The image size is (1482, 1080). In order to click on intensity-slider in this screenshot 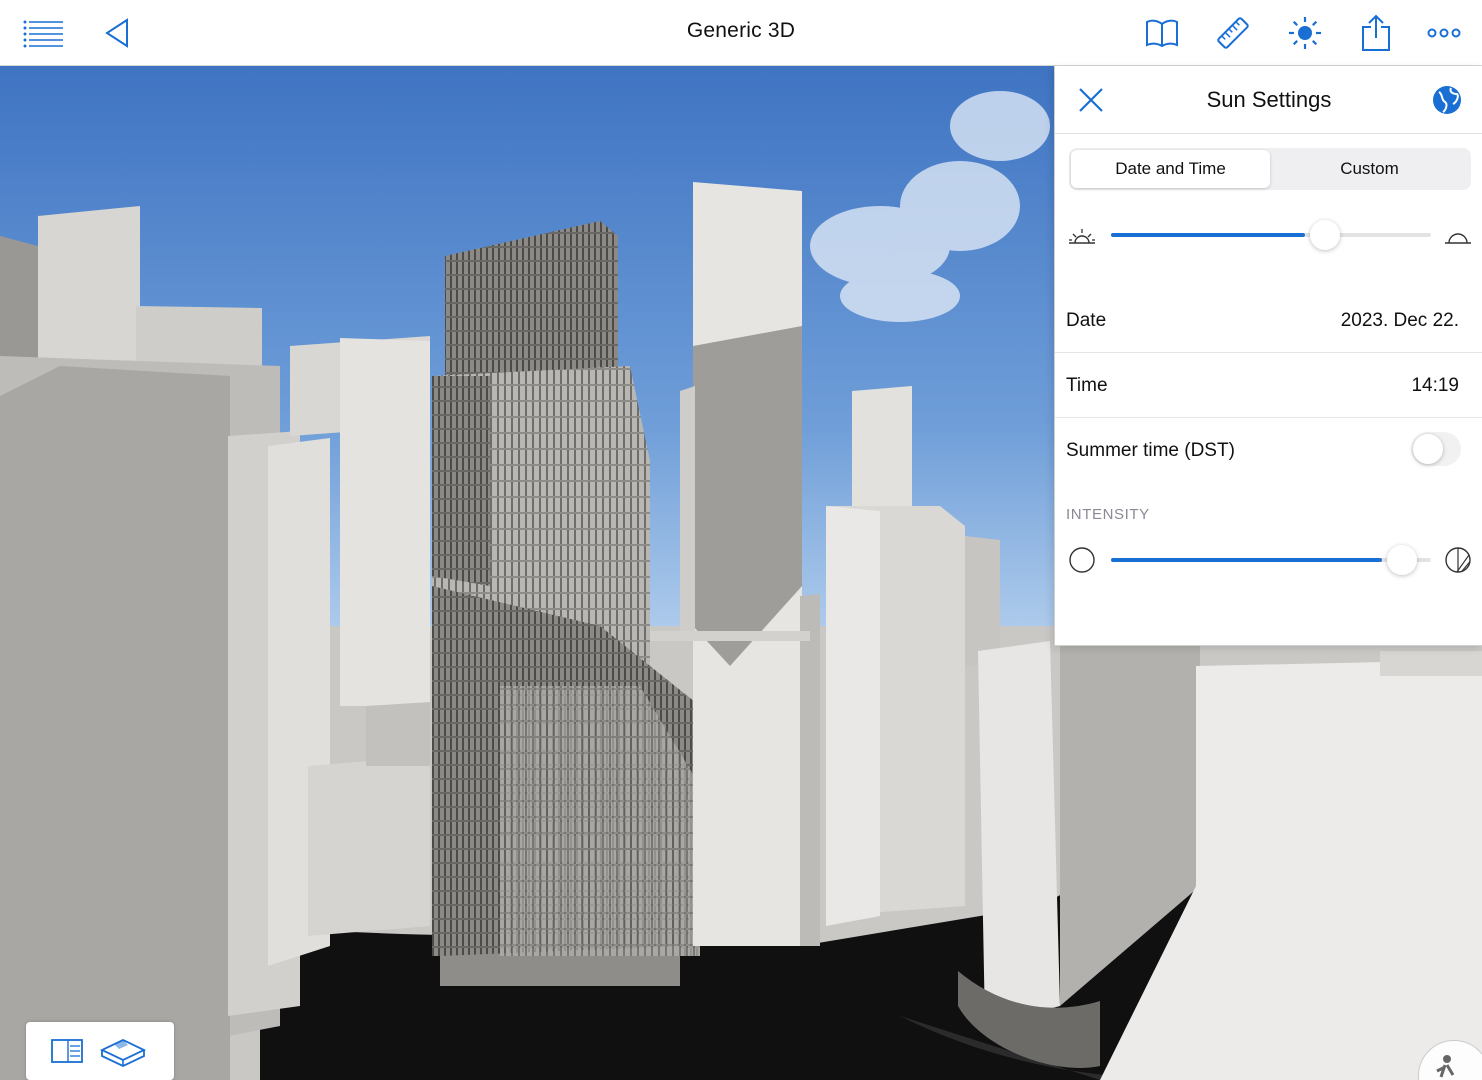, I will do `click(1271, 560)`.